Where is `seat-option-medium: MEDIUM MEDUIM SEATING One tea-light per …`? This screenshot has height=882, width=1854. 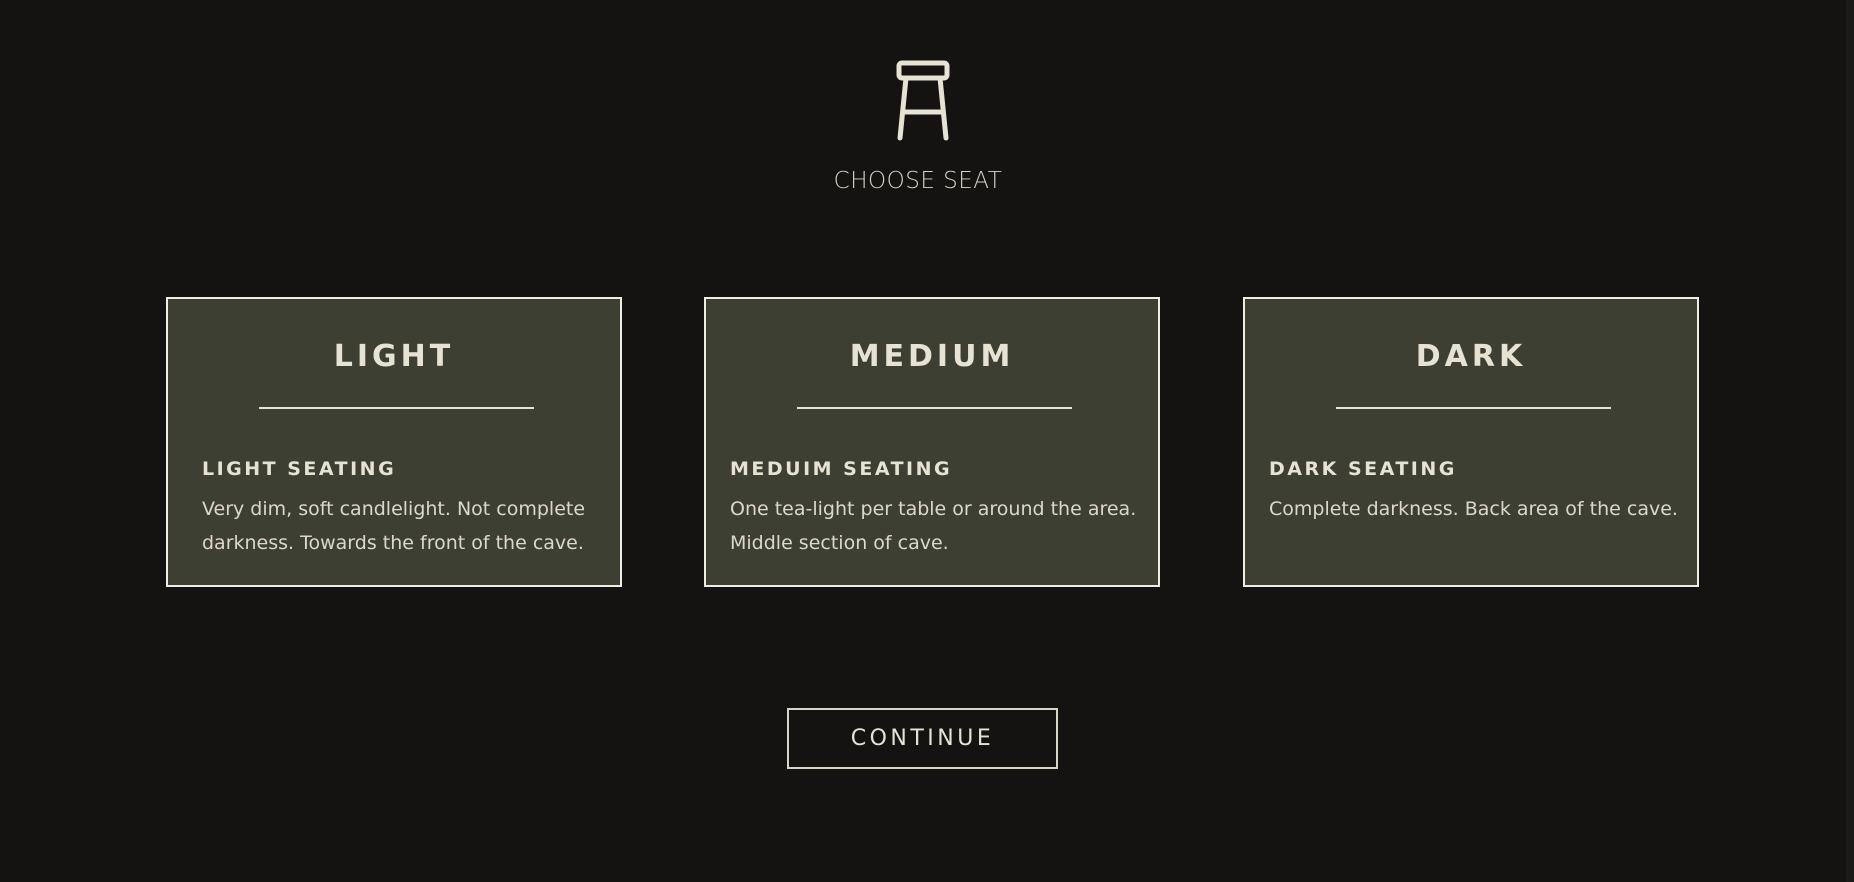 seat-option-medium: MEDIUM MEDUIM SEATING One tea-light per … is located at coordinates (932, 442).